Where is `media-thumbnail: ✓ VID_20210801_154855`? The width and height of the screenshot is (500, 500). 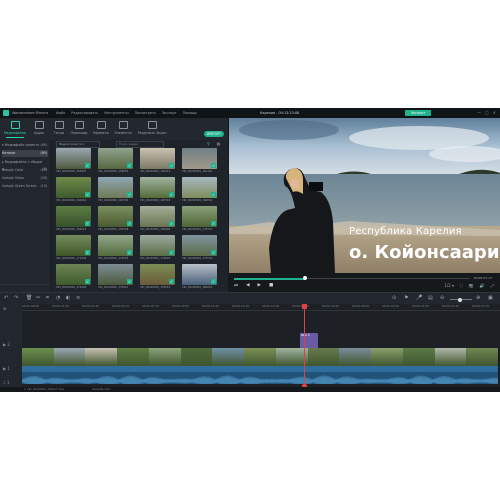 media-thumbnail: ✓ VID_20210801_154855 is located at coordinates (115, 161).